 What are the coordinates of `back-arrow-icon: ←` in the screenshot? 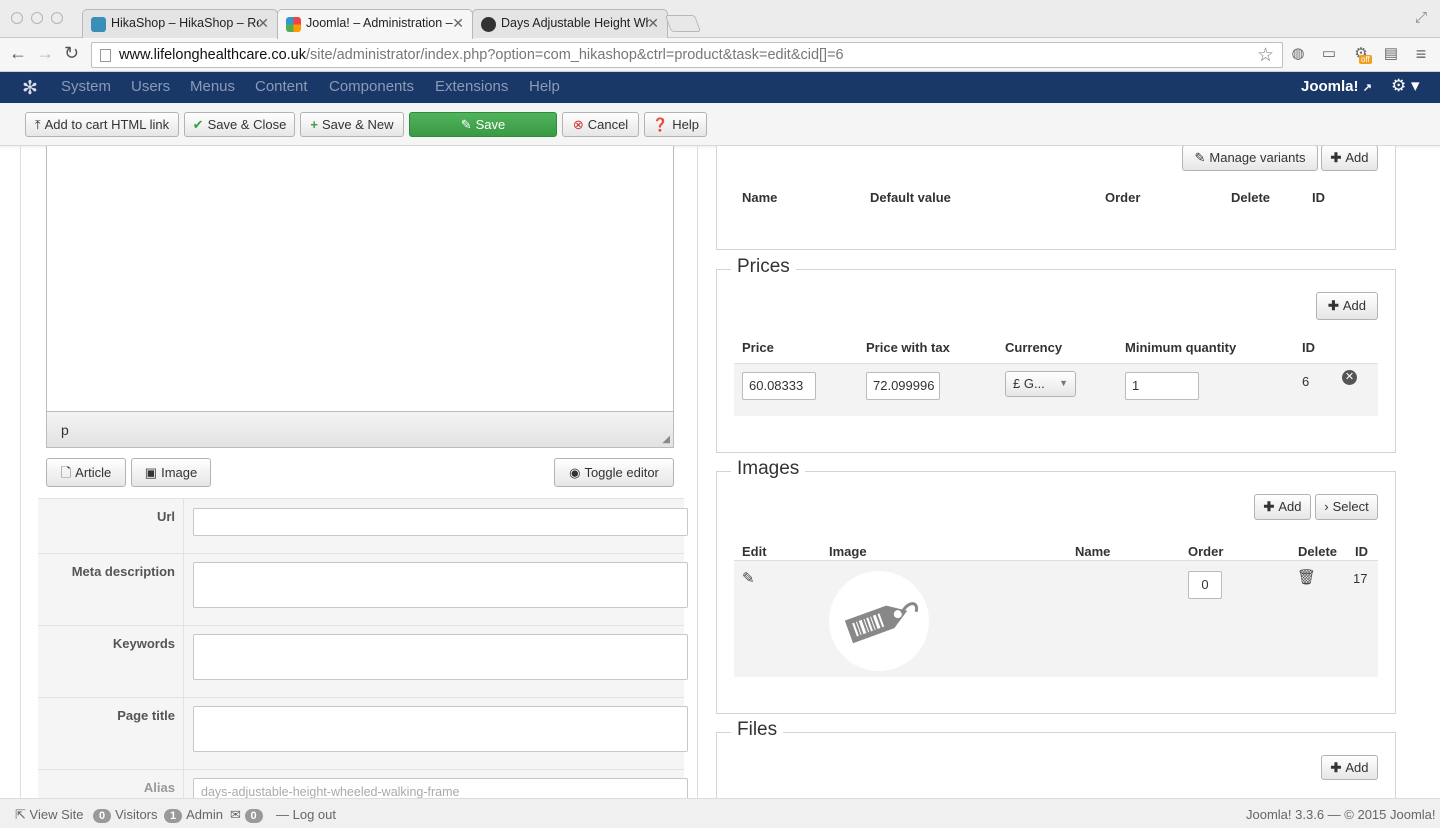 It's located at (18, 53).